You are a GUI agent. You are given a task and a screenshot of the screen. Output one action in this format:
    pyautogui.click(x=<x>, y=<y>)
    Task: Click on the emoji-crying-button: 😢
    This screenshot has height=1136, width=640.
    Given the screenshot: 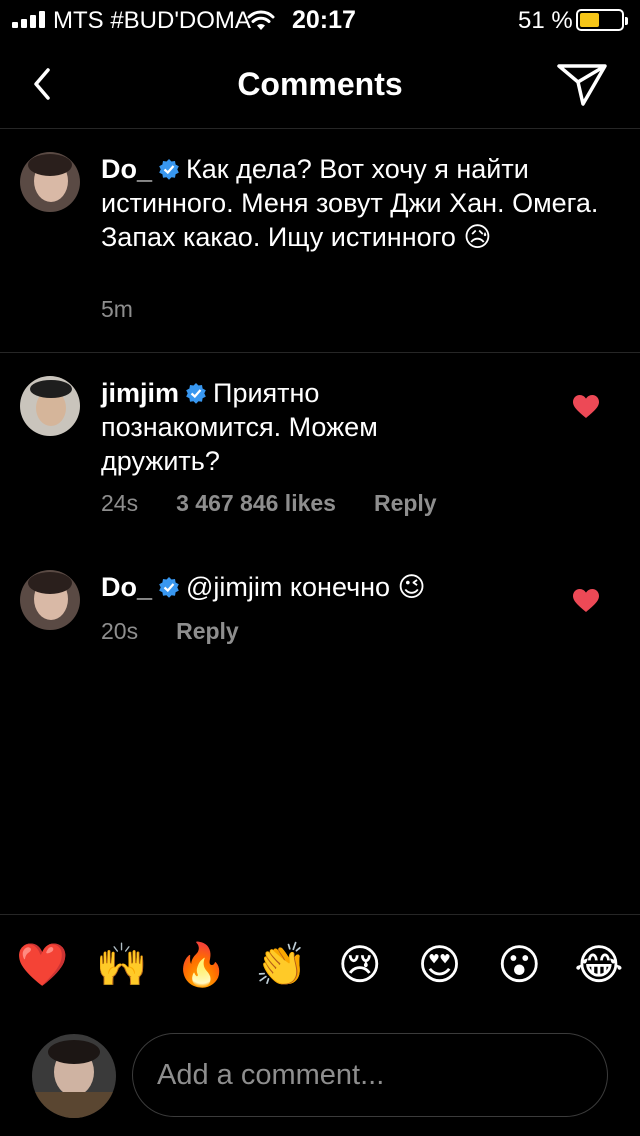 What is the action you would take?
    pyautogui.click(x=360, y=965)
    